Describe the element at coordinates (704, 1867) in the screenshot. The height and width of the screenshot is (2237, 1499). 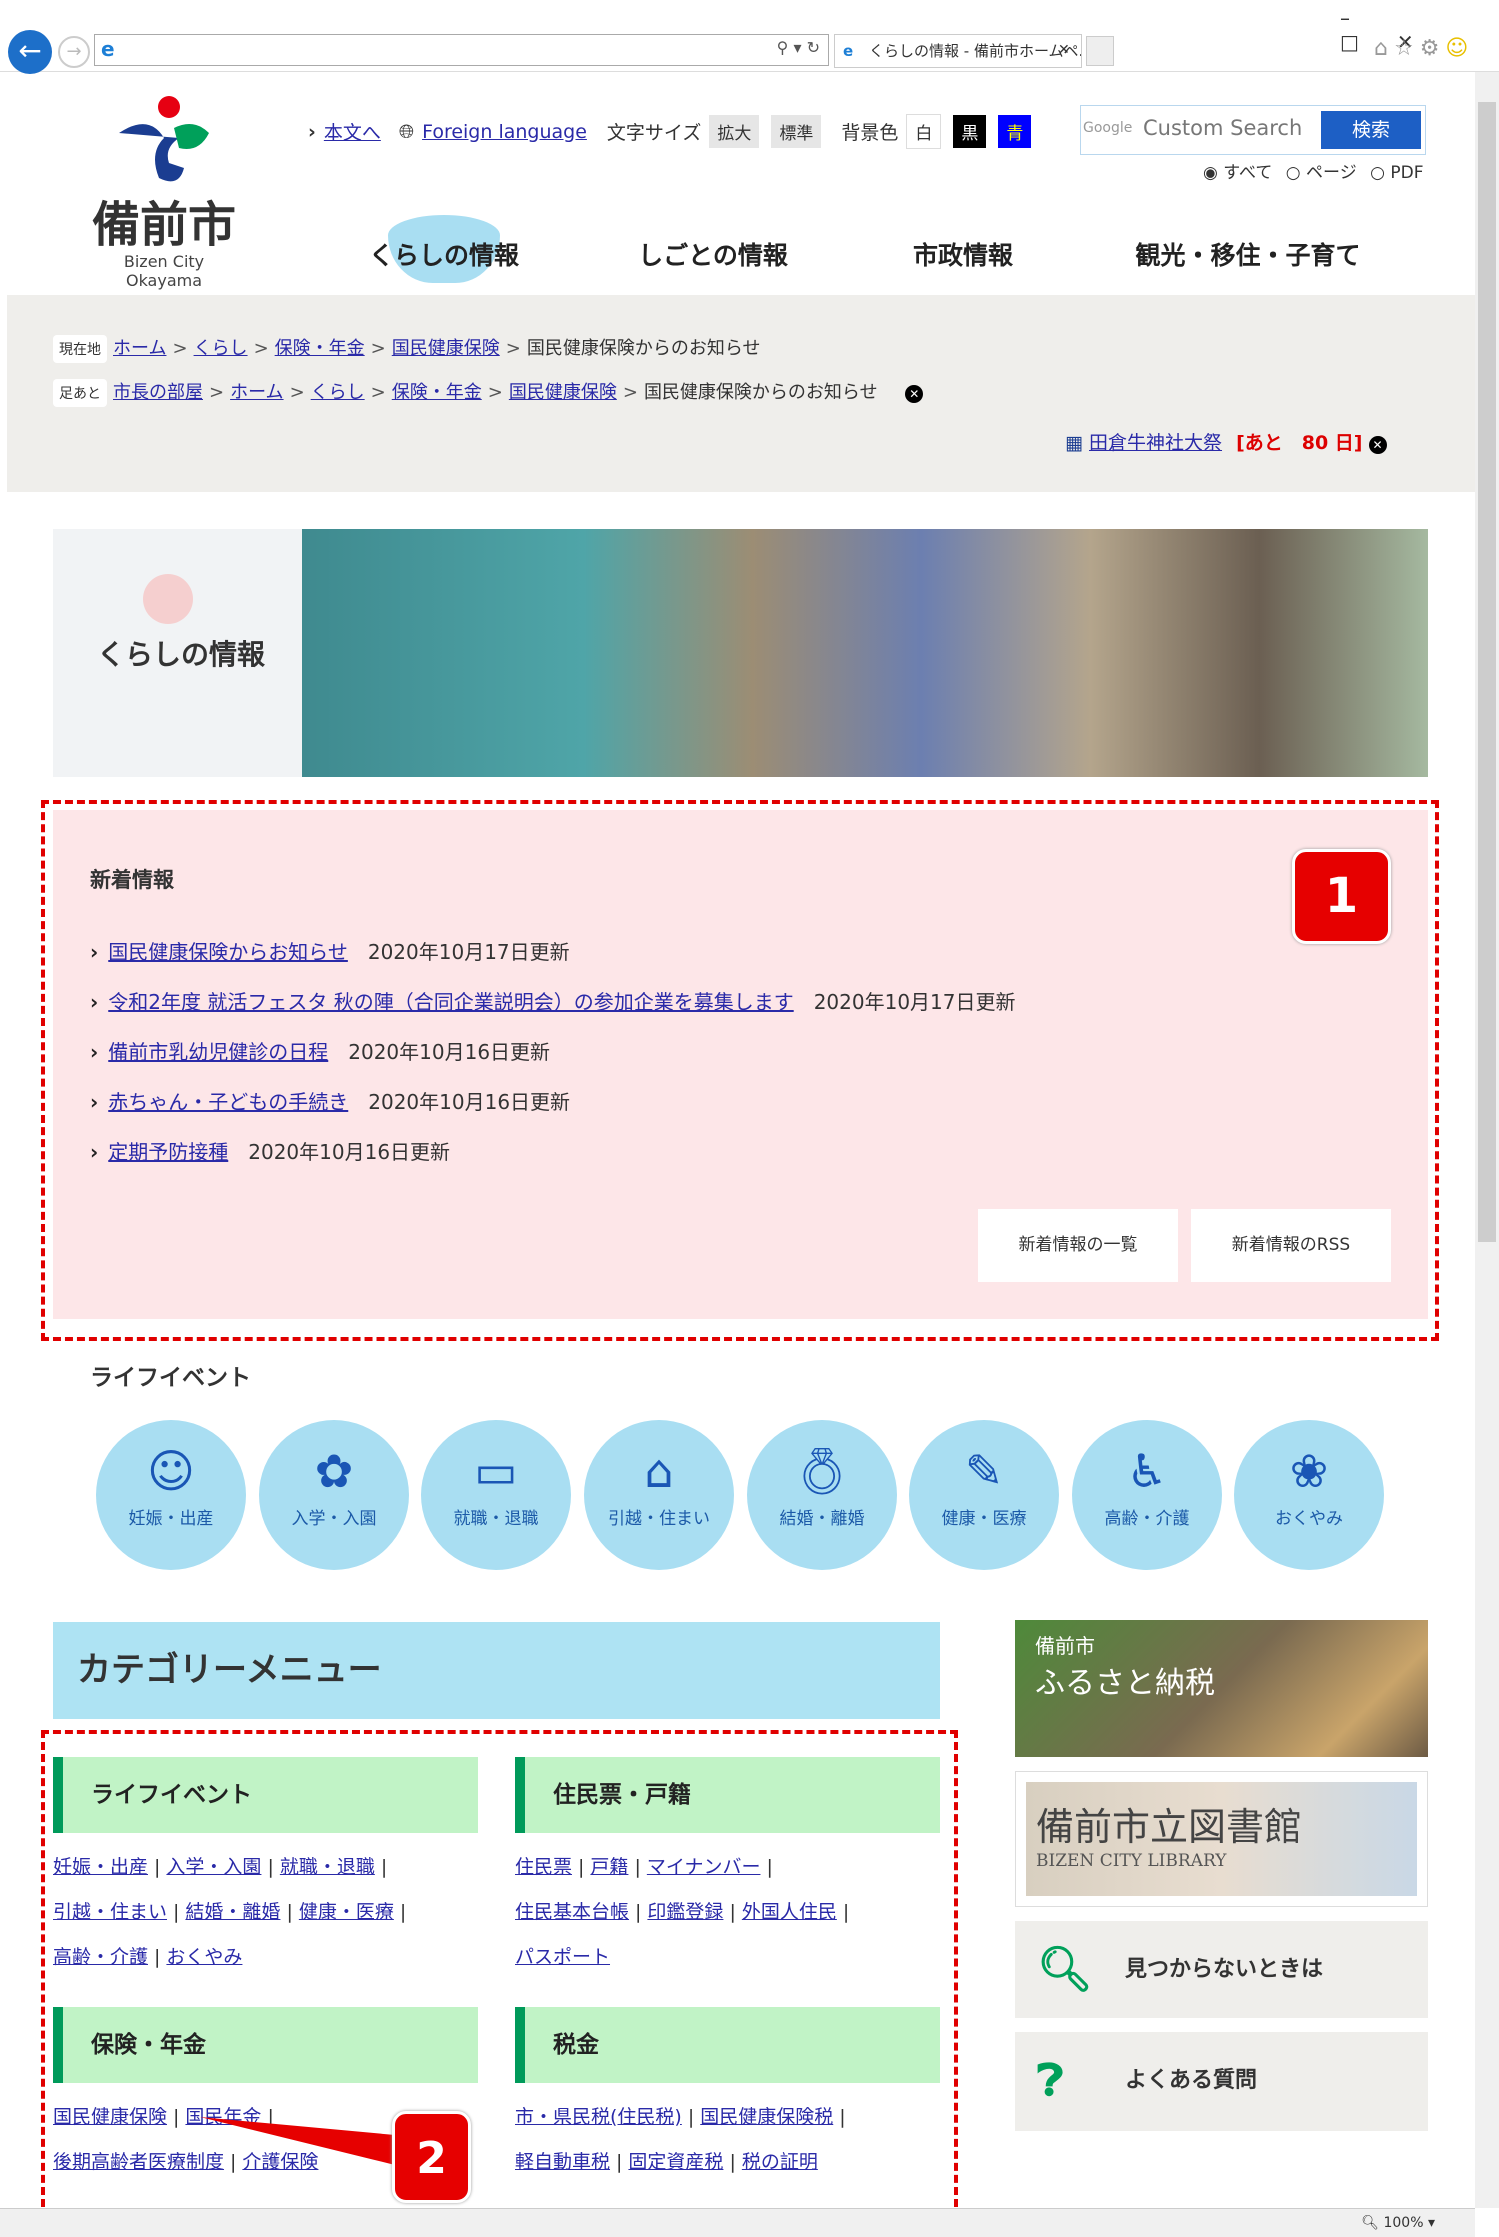
I see `category-link: マイナンバー` at that location.